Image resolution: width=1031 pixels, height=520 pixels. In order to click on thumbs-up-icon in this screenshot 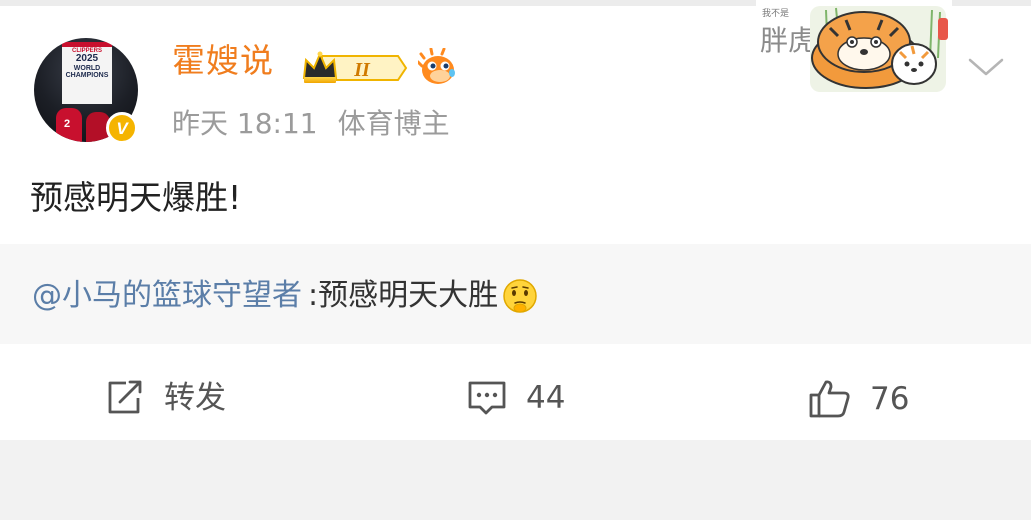, I will do `click(829, 399)`.